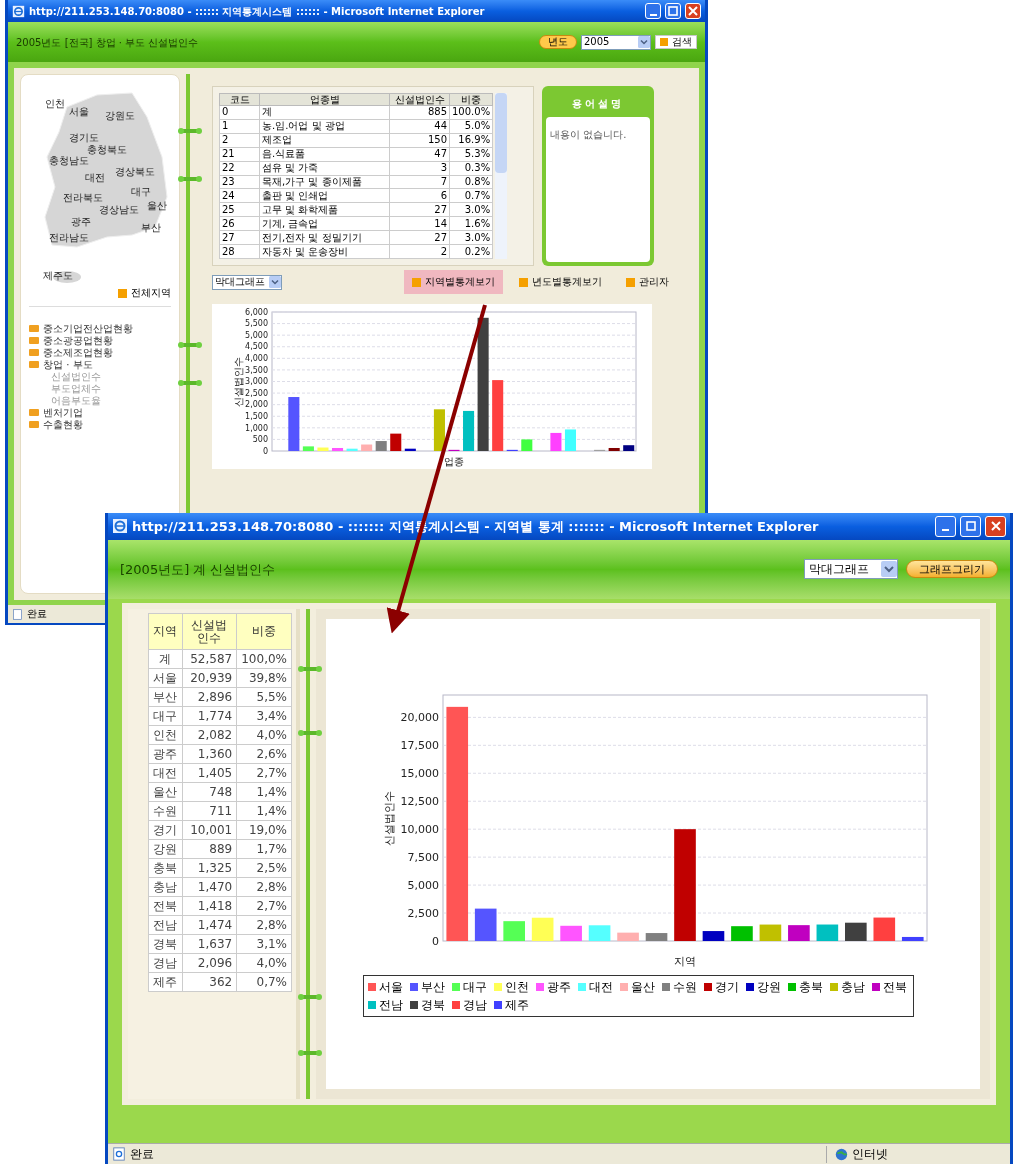 Image resolution: width=1013 pixels, height=1164 pixels. Describe the element at coordinates (165, 830) in the screenshot. I see `table-cell: 경기` at that location.